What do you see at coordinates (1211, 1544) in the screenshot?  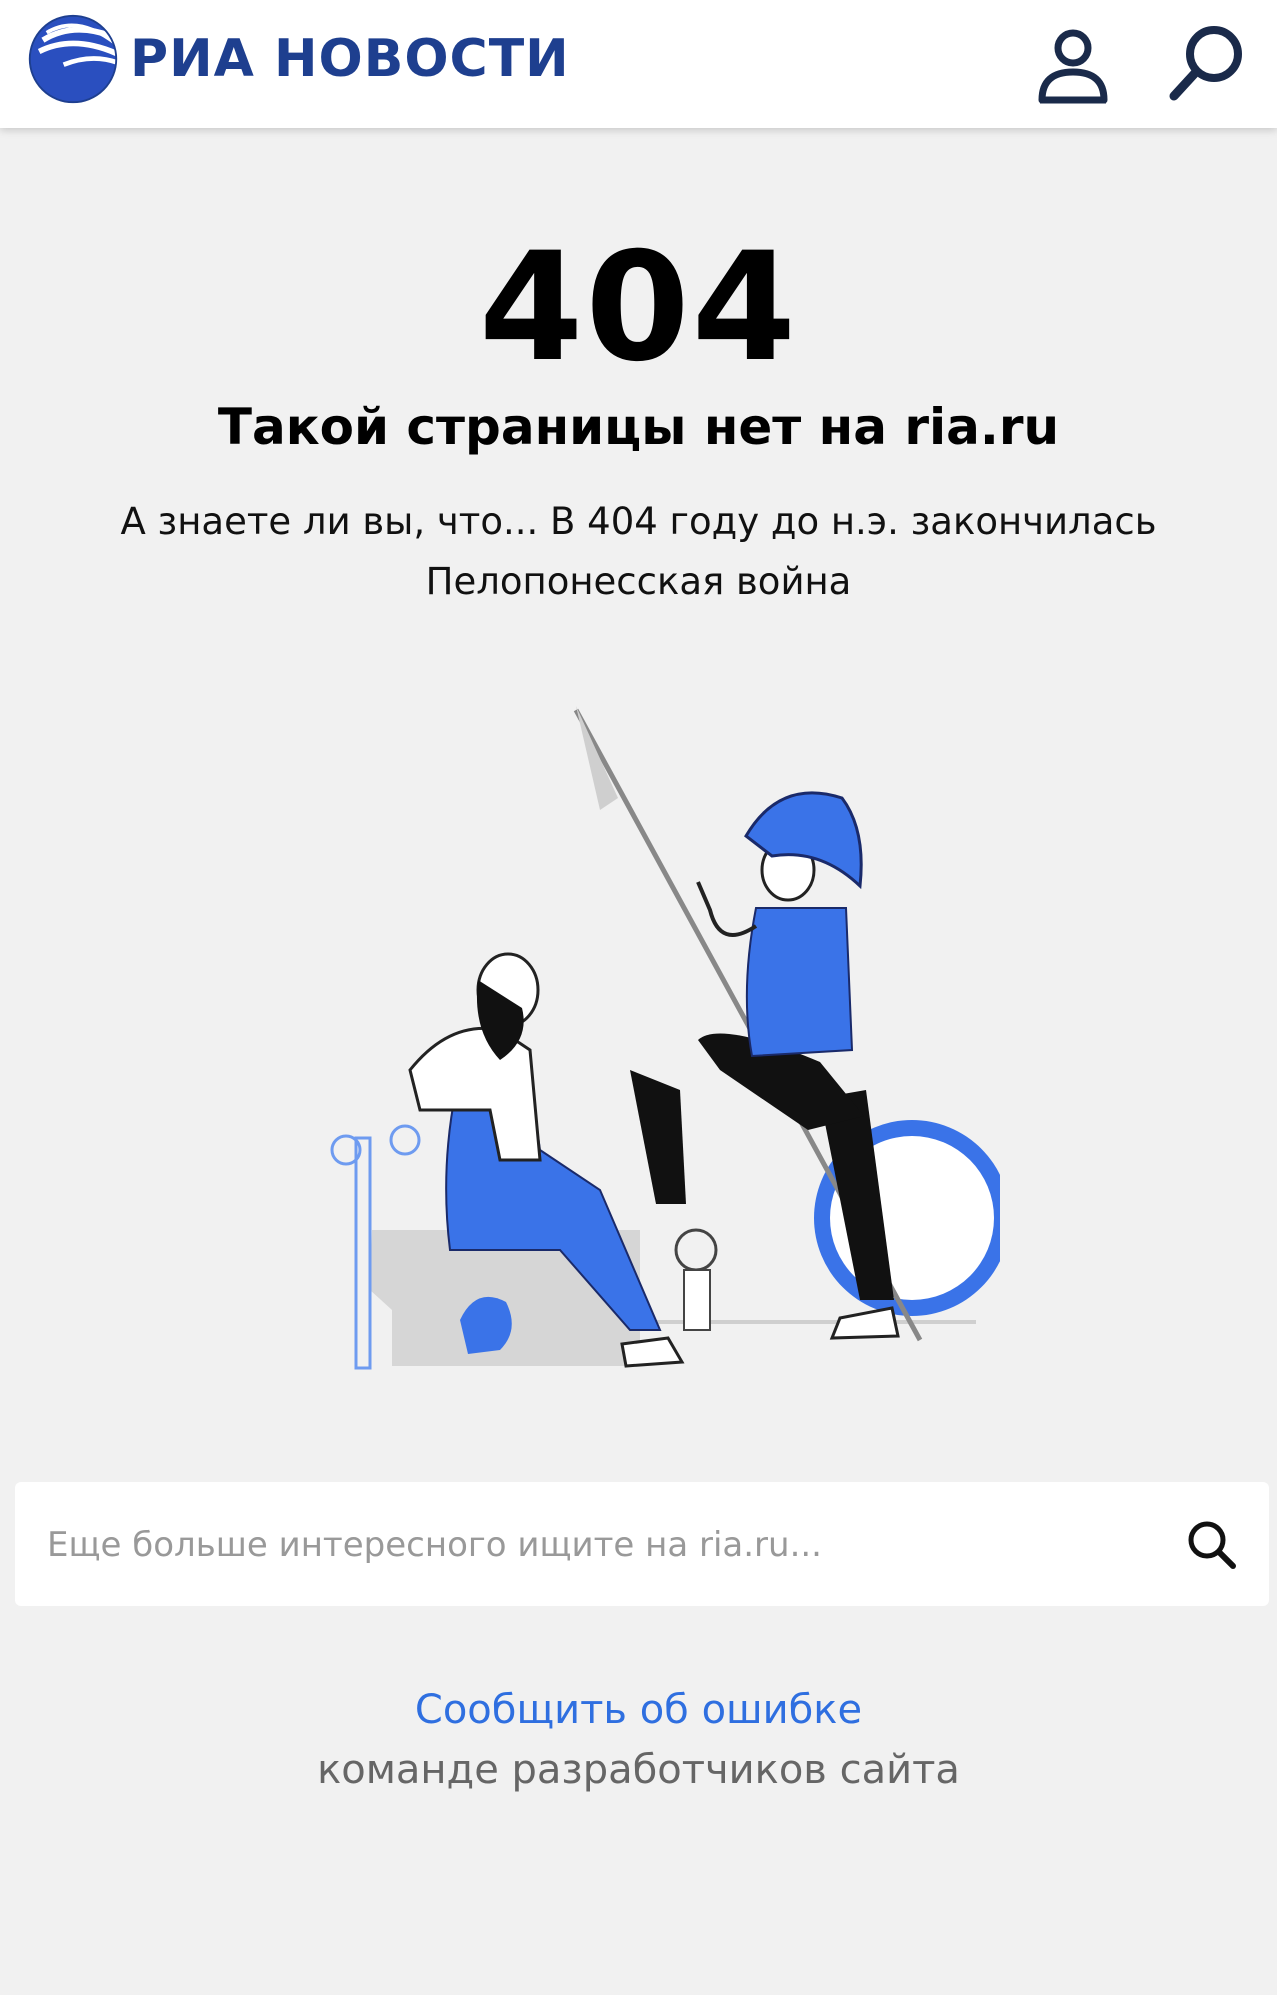 I see `search-submit-icon` at bounding box center [1211, 1544].